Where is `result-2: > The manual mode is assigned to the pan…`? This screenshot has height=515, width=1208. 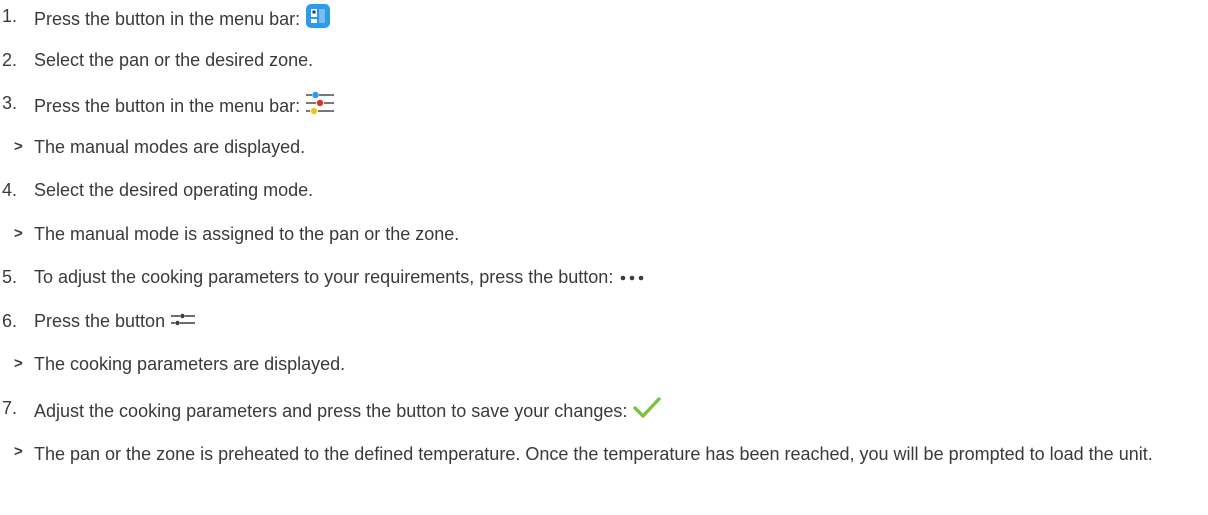
result-2: > The manual mode is assigned to the pan… is located at coordinates (229, 234).